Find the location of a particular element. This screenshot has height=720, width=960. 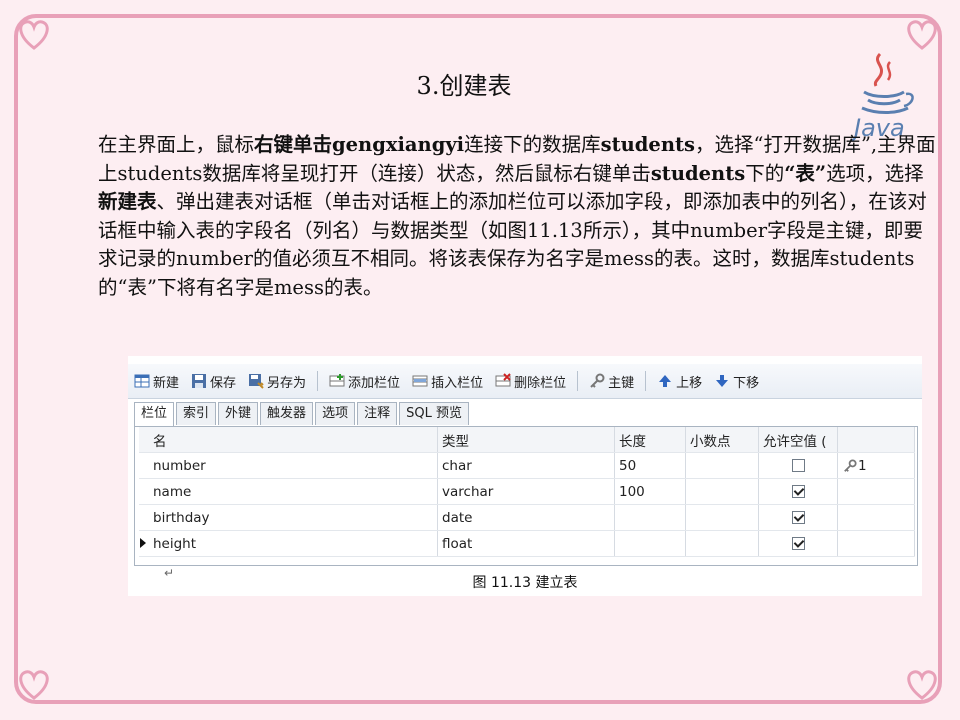

slide-title: 3.创建表 is located at coordinates (464, 86).